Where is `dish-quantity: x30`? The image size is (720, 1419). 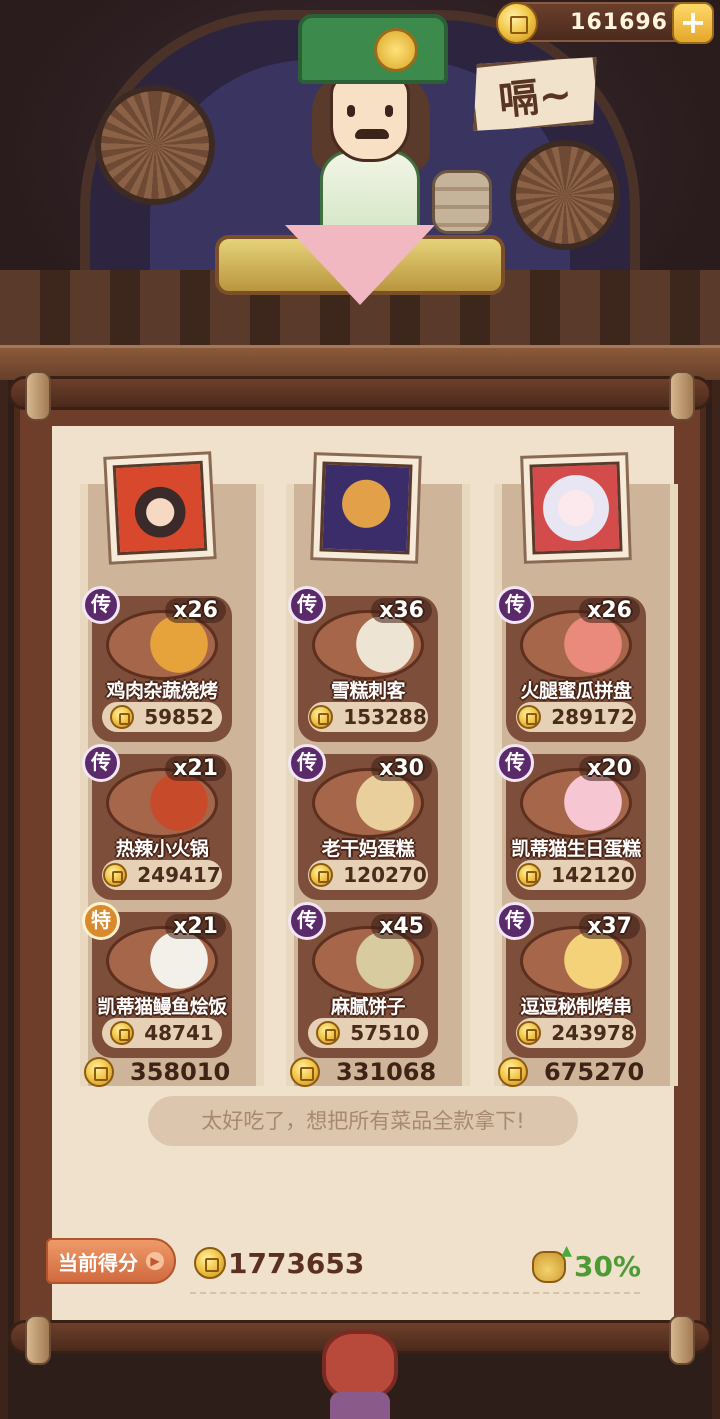 dish-quantity: x30 is located at coordinates (401, 768).